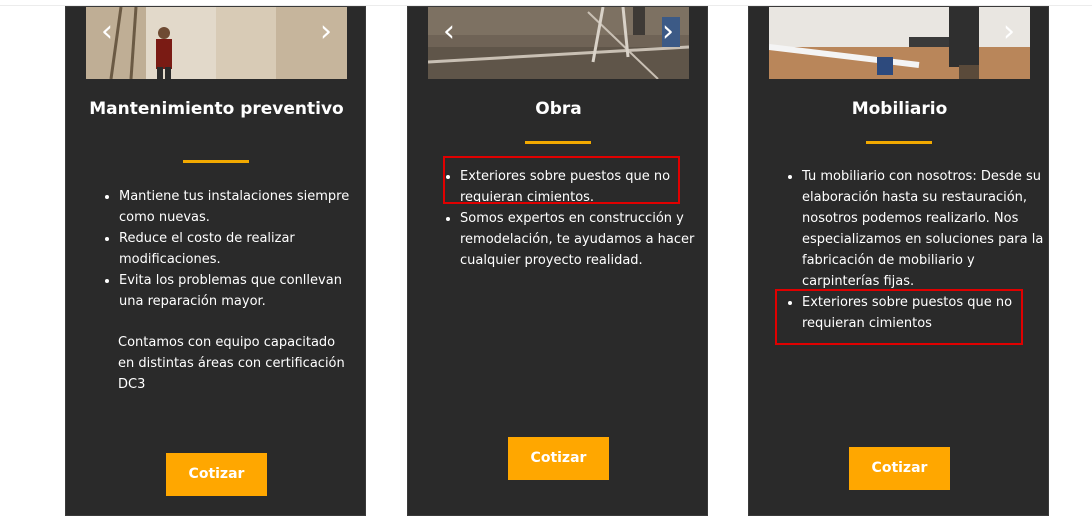  I want to click on highlight-box-mobiliario, so click(899, 317).